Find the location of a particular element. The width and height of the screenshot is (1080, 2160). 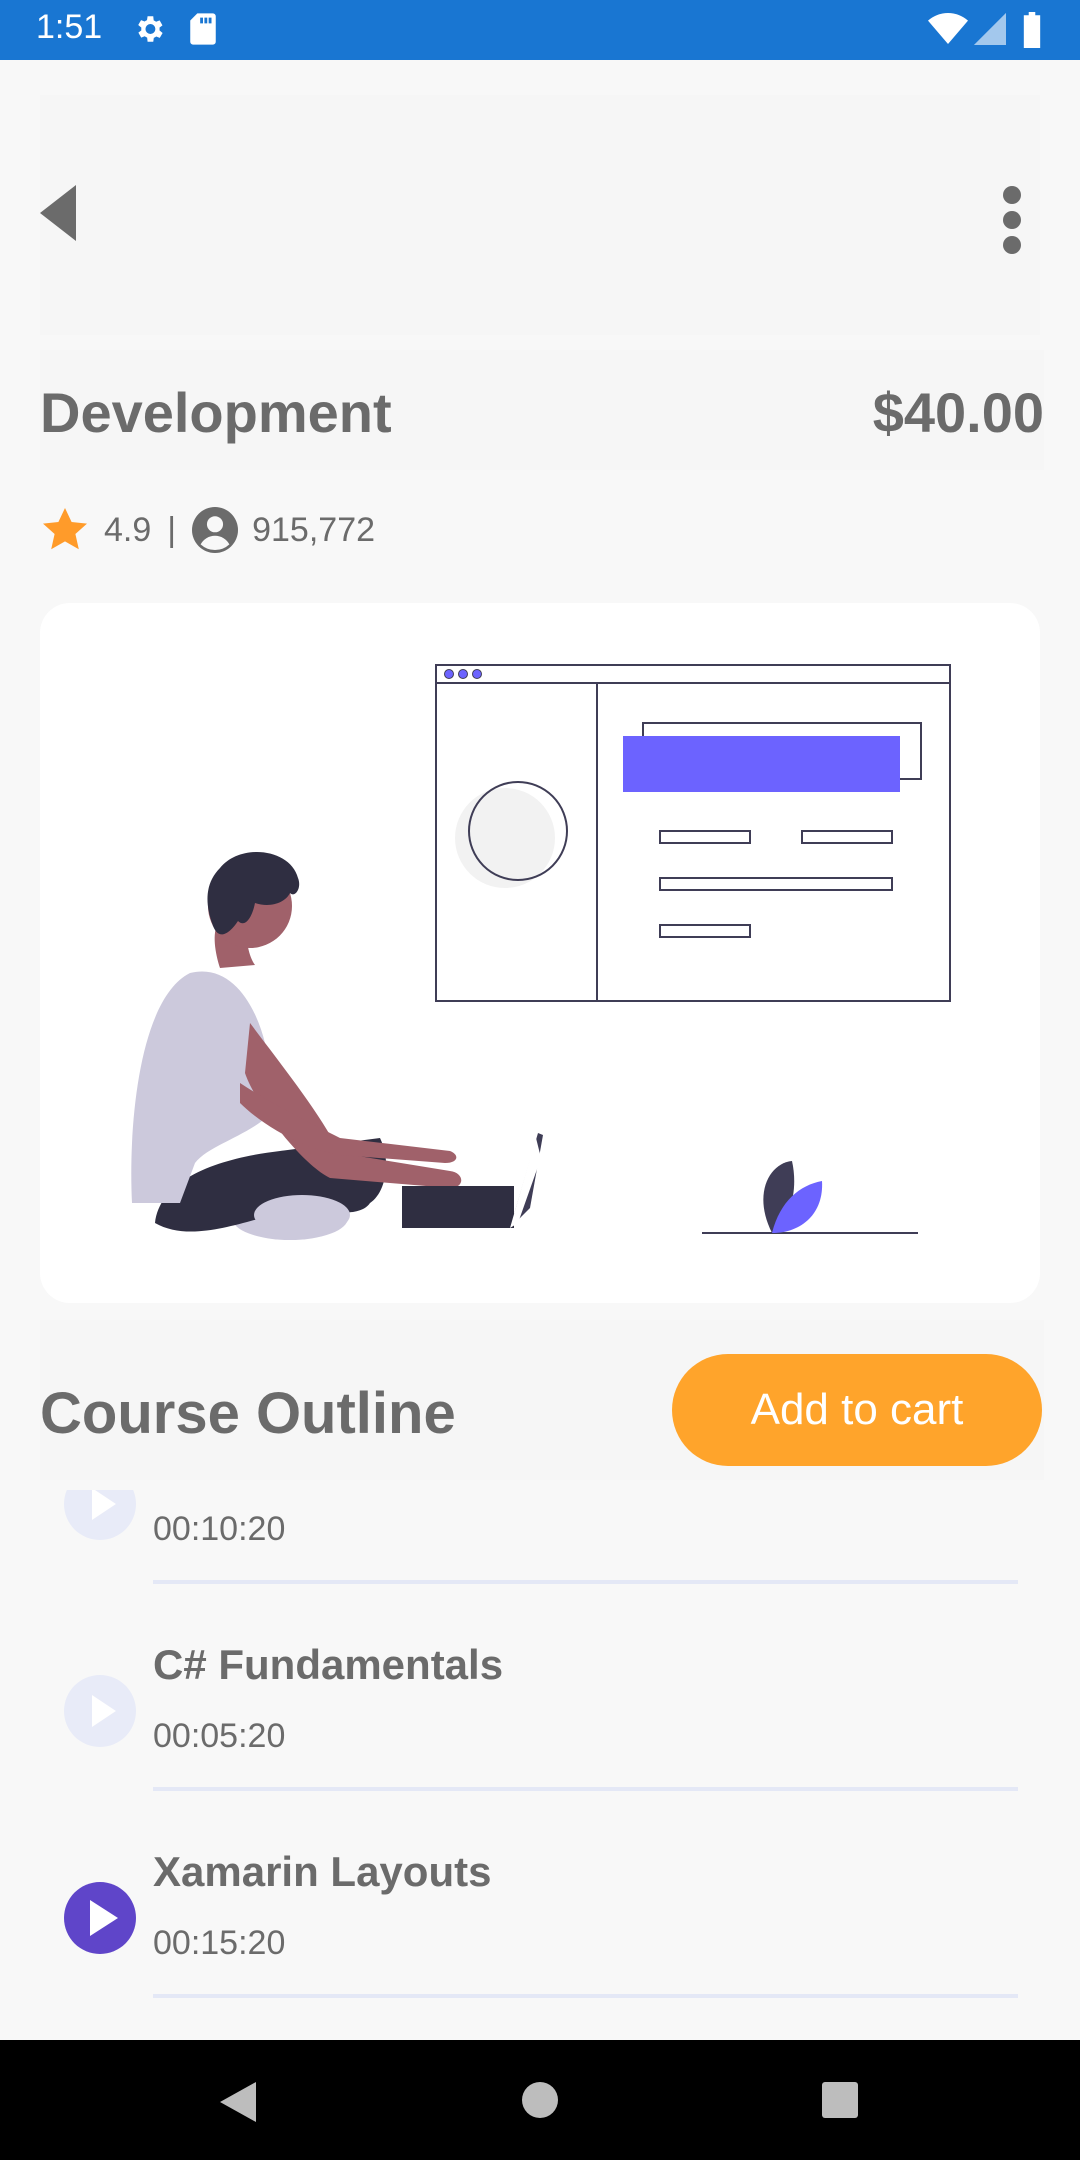

recents-square-icon is located at coordinates (840, 2100).